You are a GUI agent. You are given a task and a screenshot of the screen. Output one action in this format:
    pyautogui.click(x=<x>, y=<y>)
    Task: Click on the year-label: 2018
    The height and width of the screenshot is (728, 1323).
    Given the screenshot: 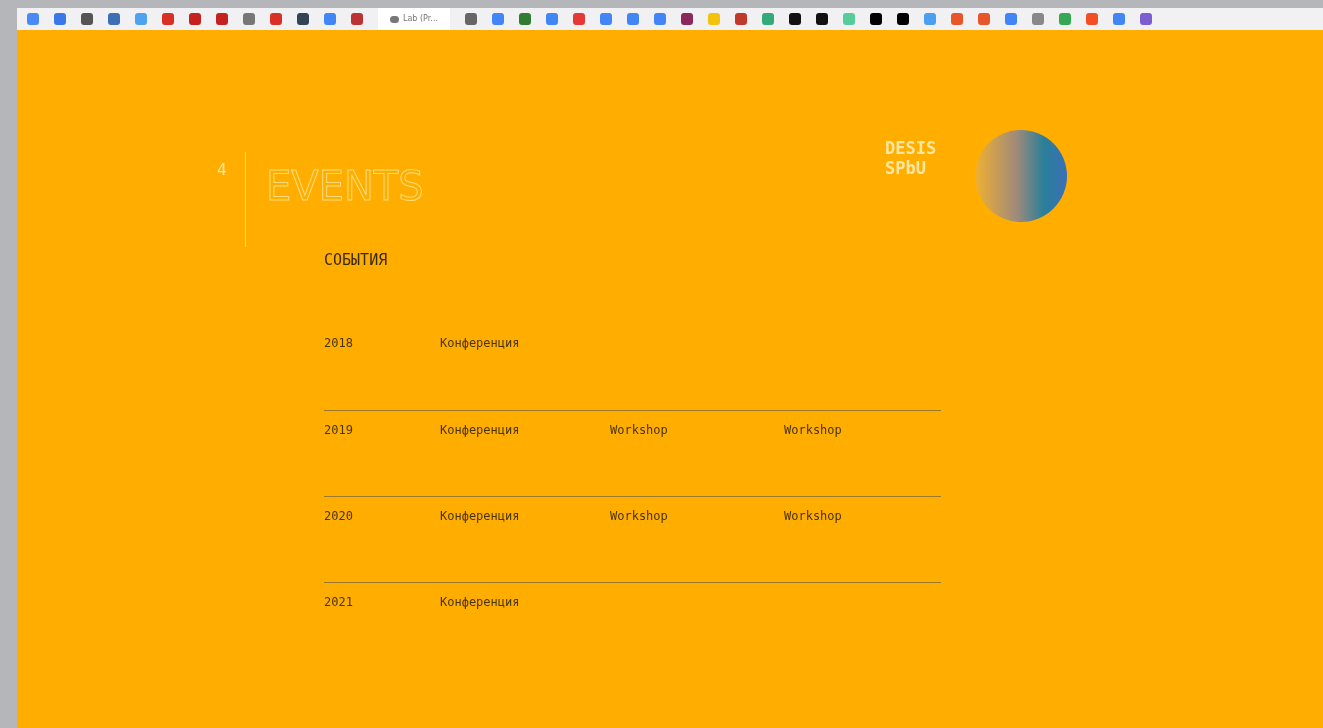 What is the action you would take?
    pyautogui.click(x=339, y=343)
    